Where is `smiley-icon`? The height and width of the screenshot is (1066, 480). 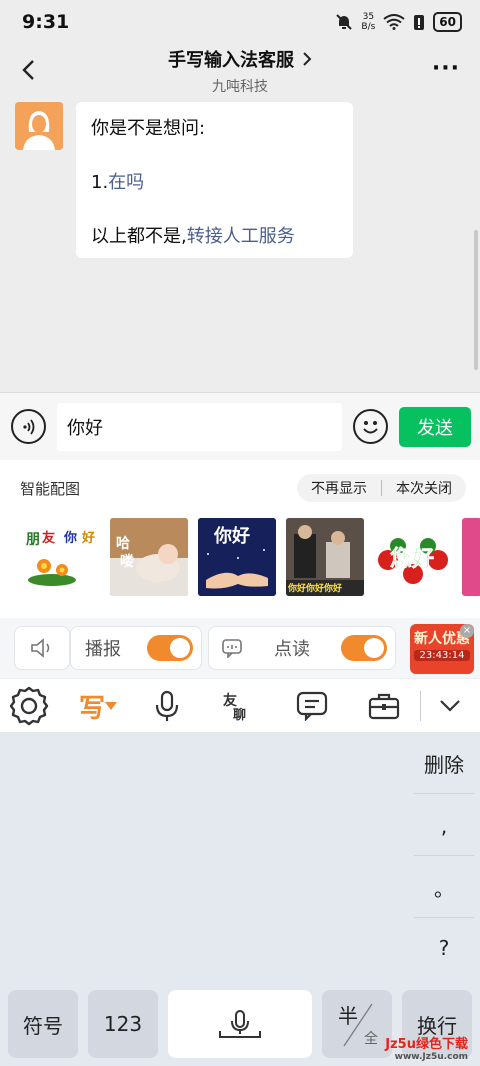
smiley-icon is located at coordinates (370, 427).